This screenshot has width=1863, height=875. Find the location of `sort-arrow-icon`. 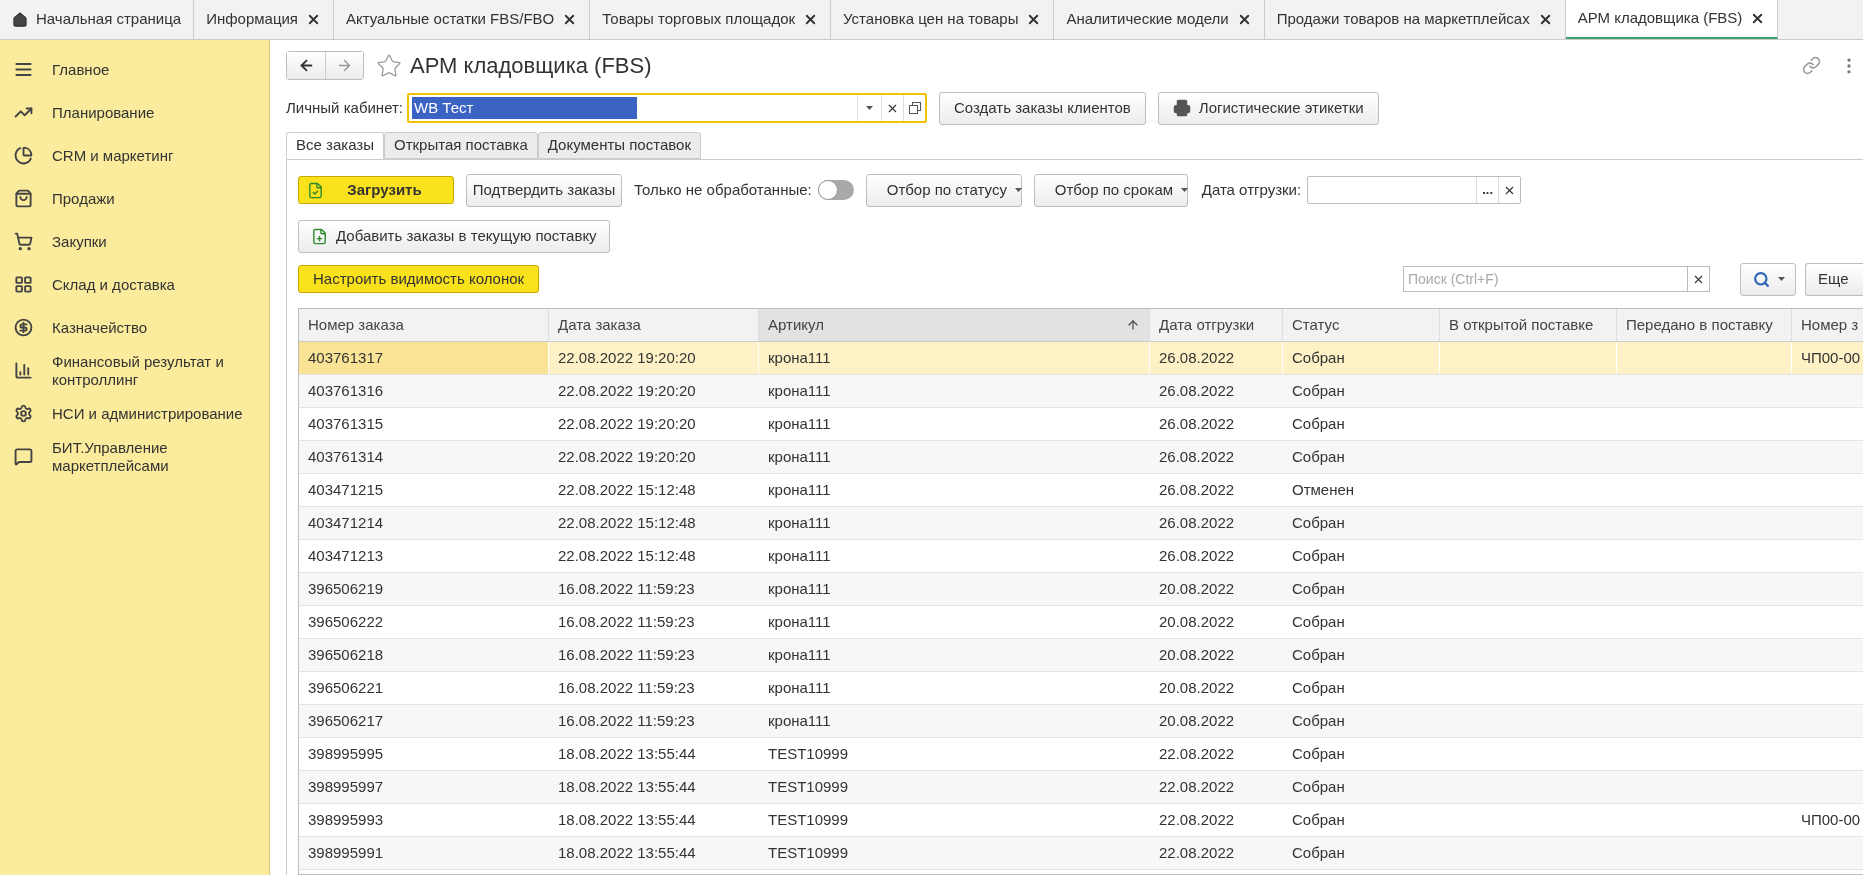

sort-arrow-icon is located at coordinates (1133, 325).